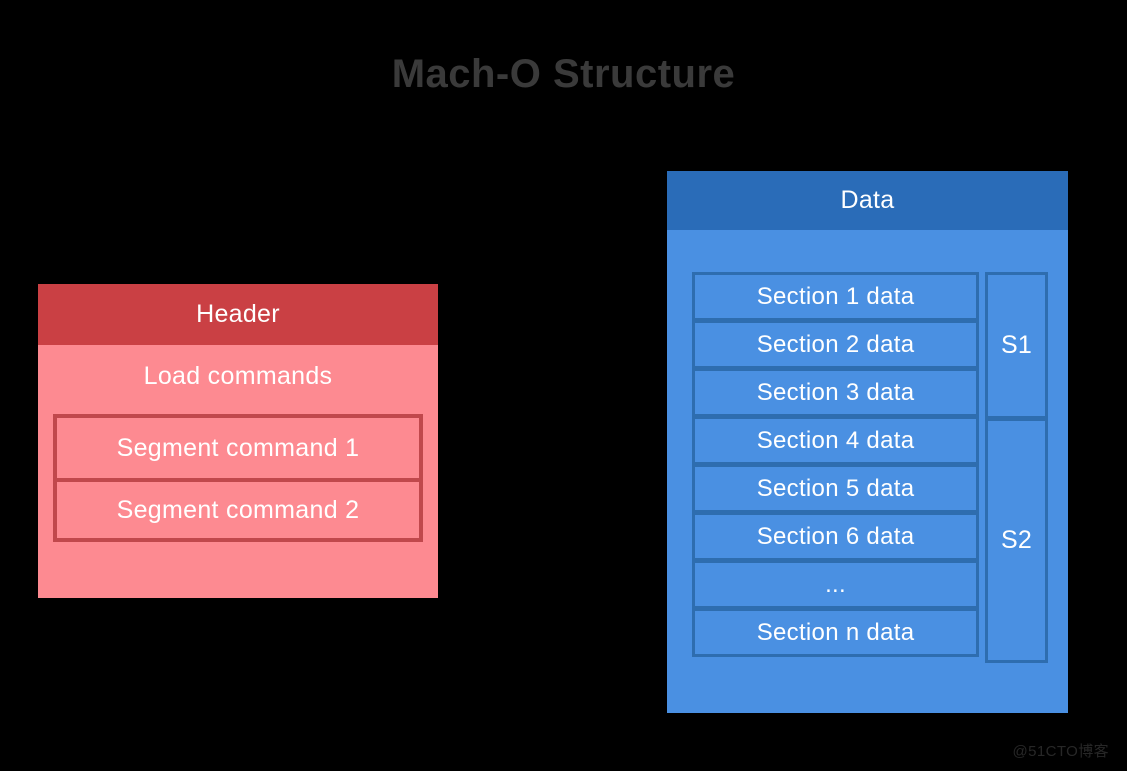 This screenshot has width=1127, height=771. What do you see at coordinates (1016, 345) in the screenshot?
I see `segment-group-cell: S1` at bounding box center [1016, 345].